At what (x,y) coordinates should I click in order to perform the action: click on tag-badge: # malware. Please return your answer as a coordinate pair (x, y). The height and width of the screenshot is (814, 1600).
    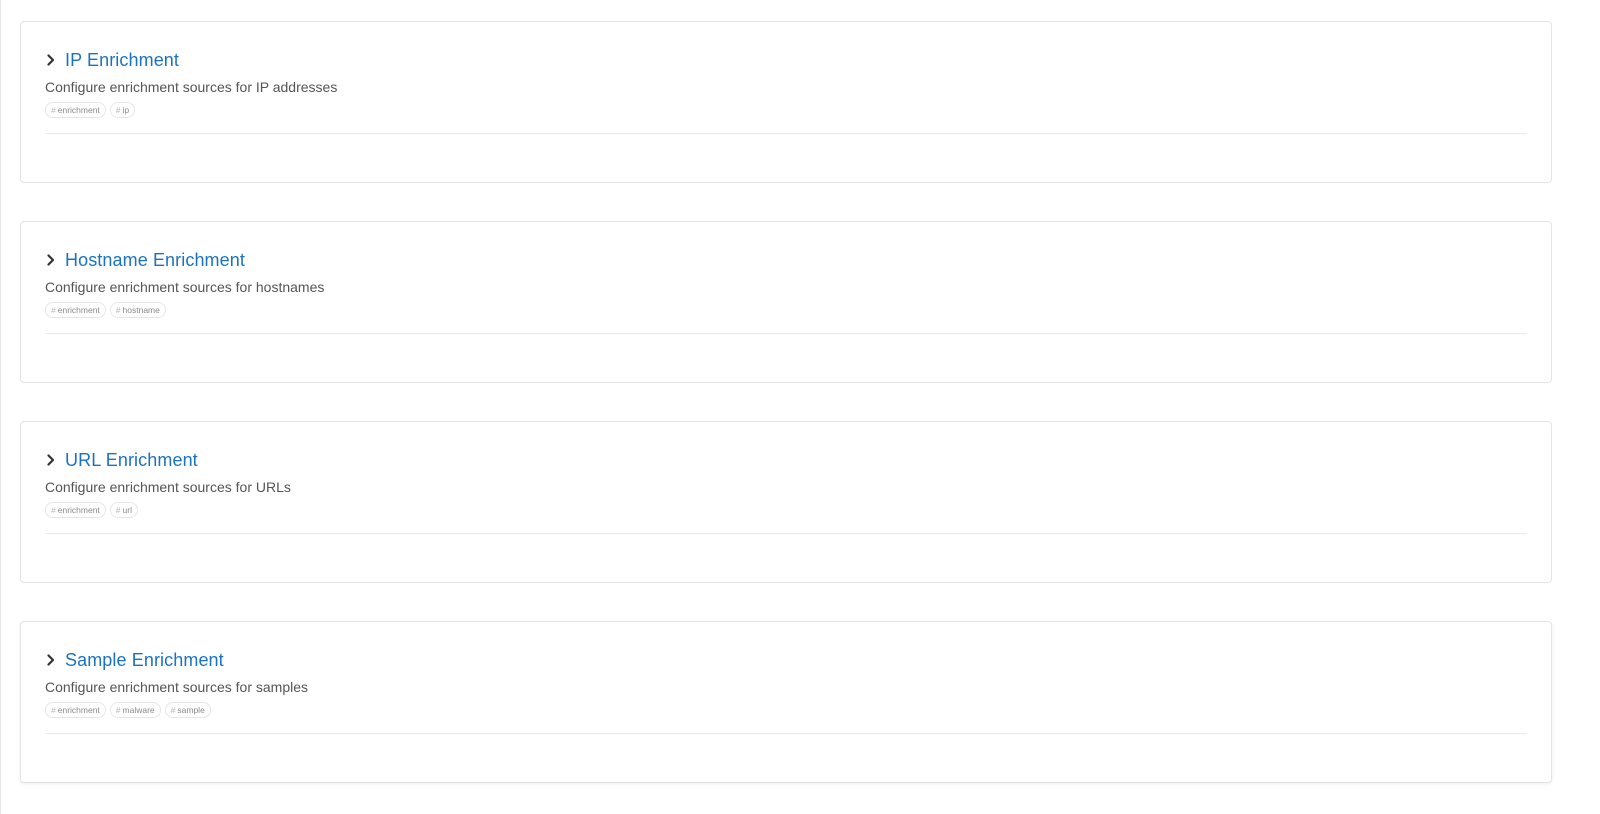
    Looking at the image, I should click on (135, 710).